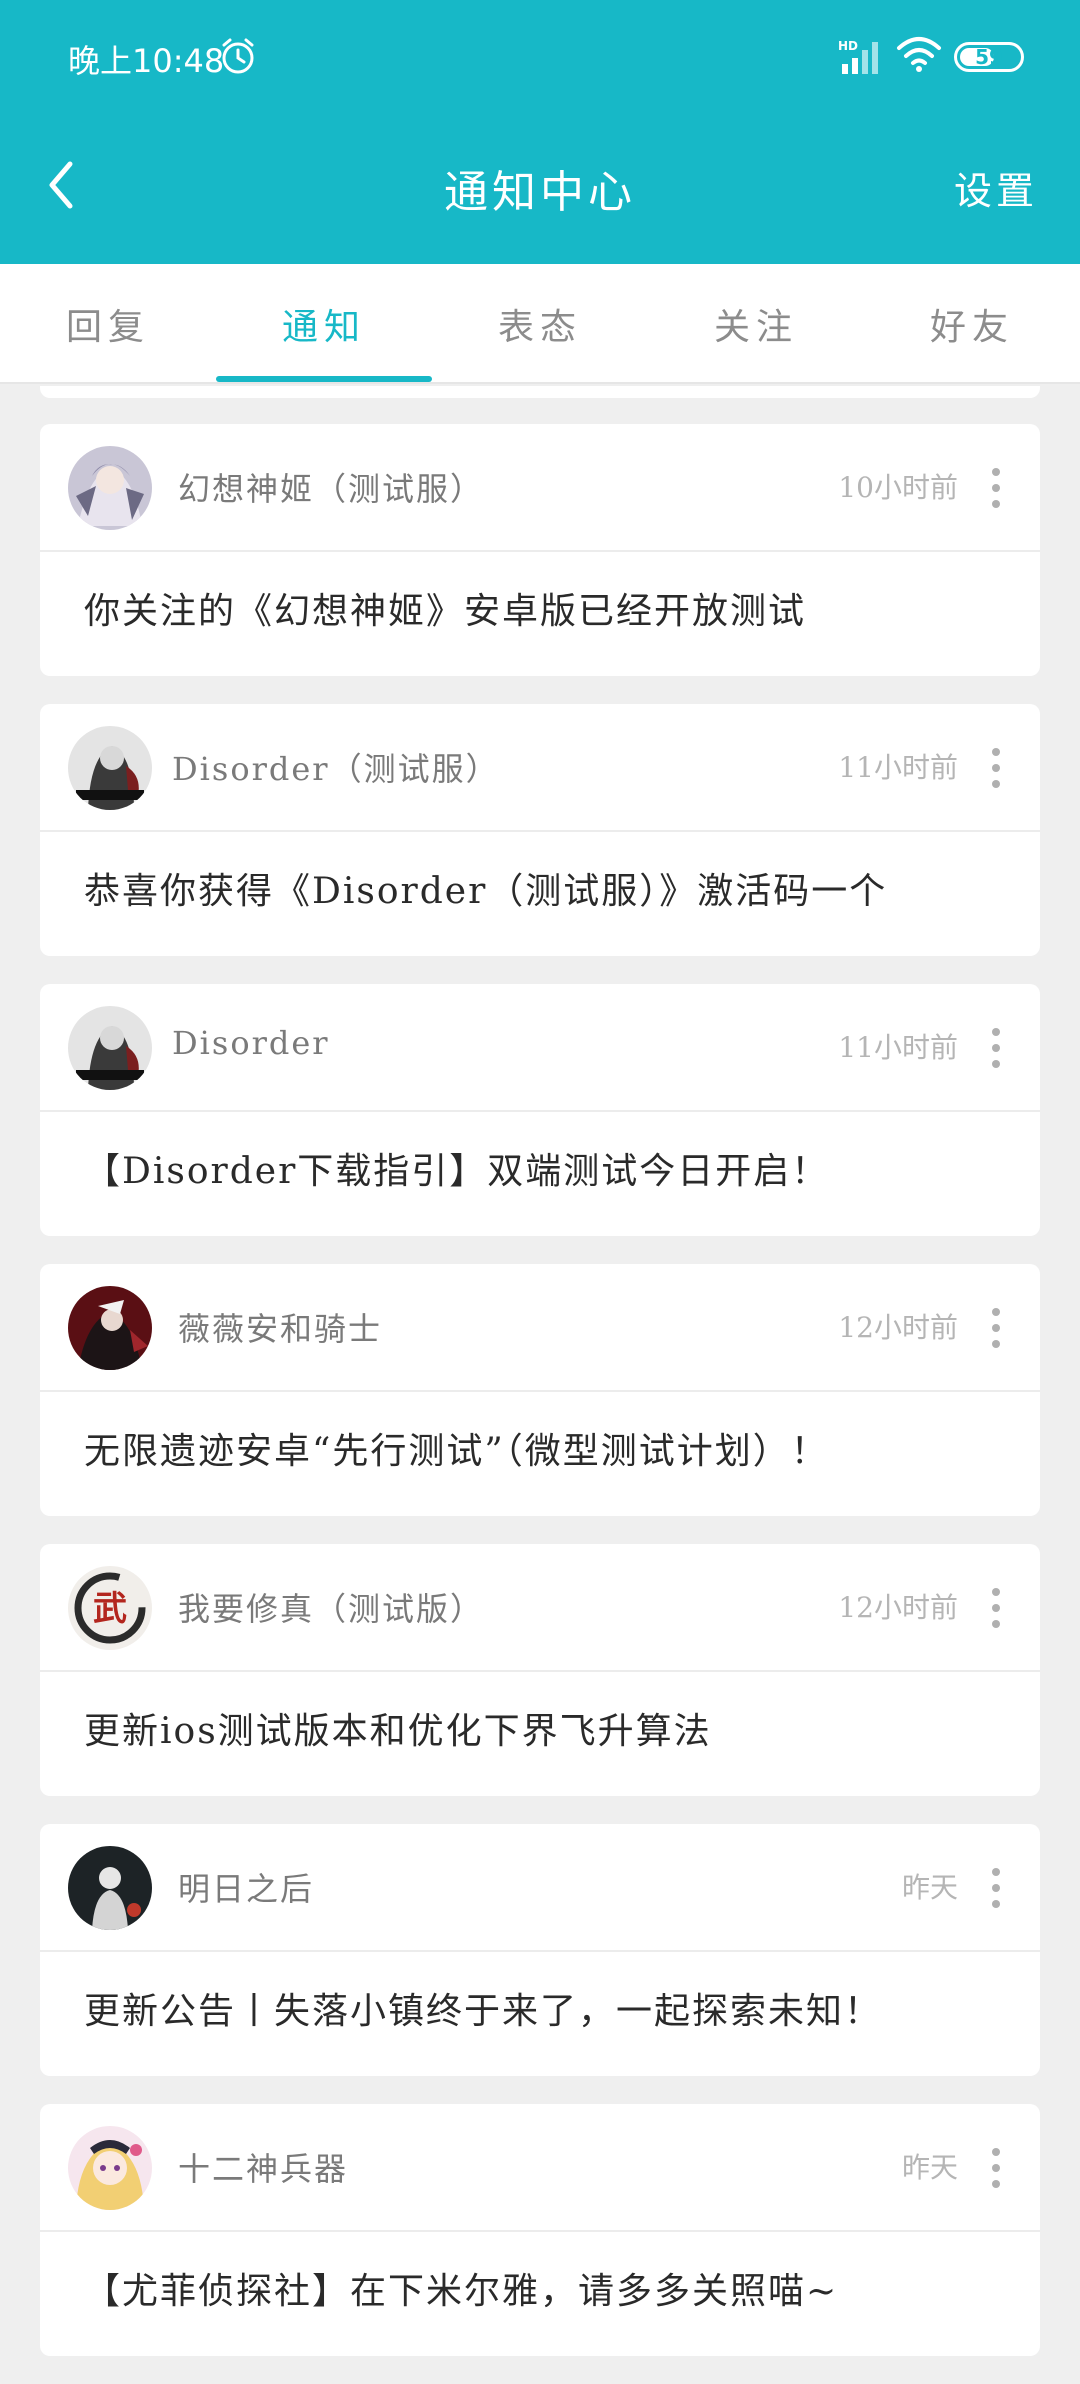 Image resolution: width=1080 pixels, height=2384 pixels. I want to click on sender-name: Disorder（测试服）, so click(336, 769).